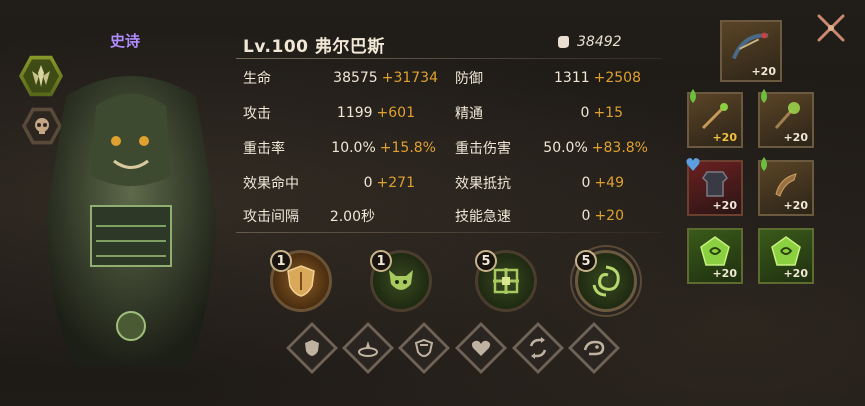 The width and height of the screenshot is (865, 406). I want to click on equip-slot-rune-1: +20, so click(715, 256).